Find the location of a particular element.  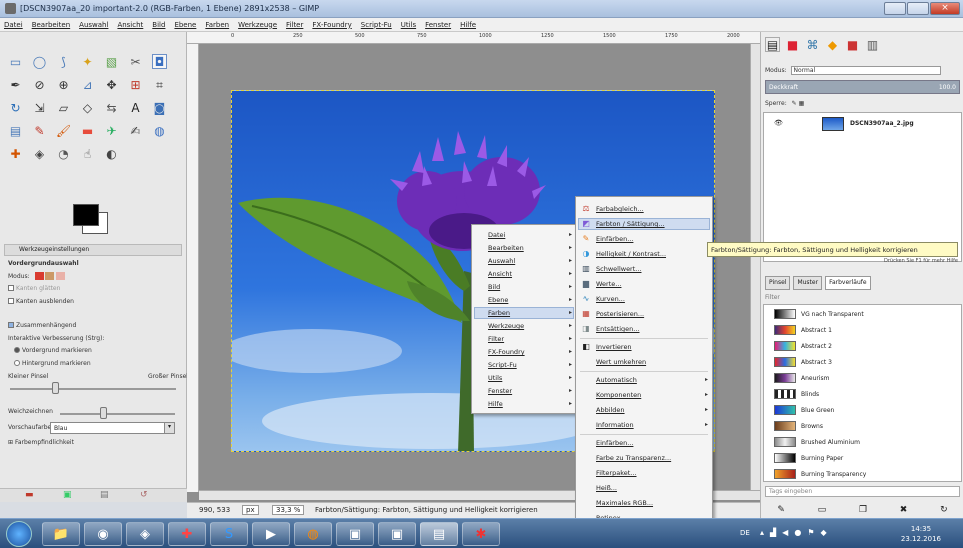

menu-werkzeuge: Werkzeuge is located at coordinates (257, 25).